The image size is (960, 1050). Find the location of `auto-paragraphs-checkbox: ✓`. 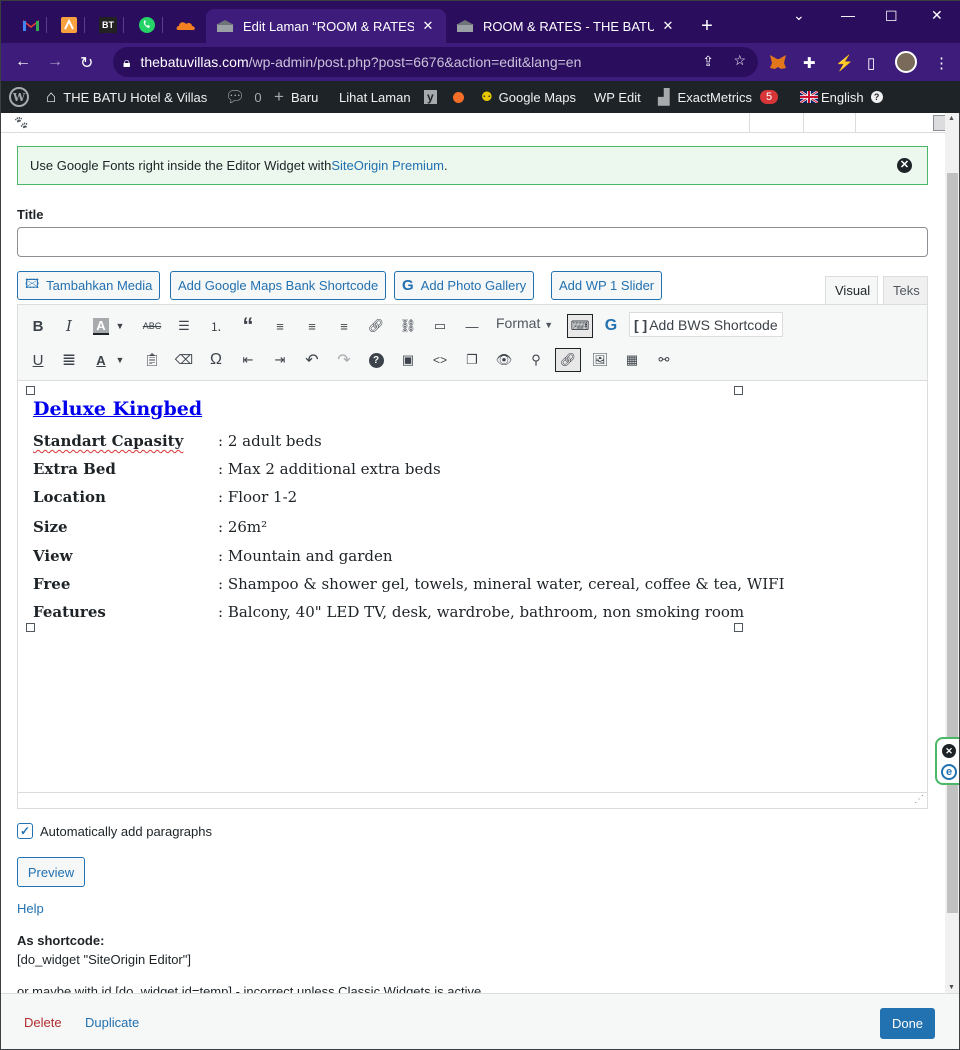

auto-paragraphs-checkbox: ✓ is located at coordinates (25, 831).